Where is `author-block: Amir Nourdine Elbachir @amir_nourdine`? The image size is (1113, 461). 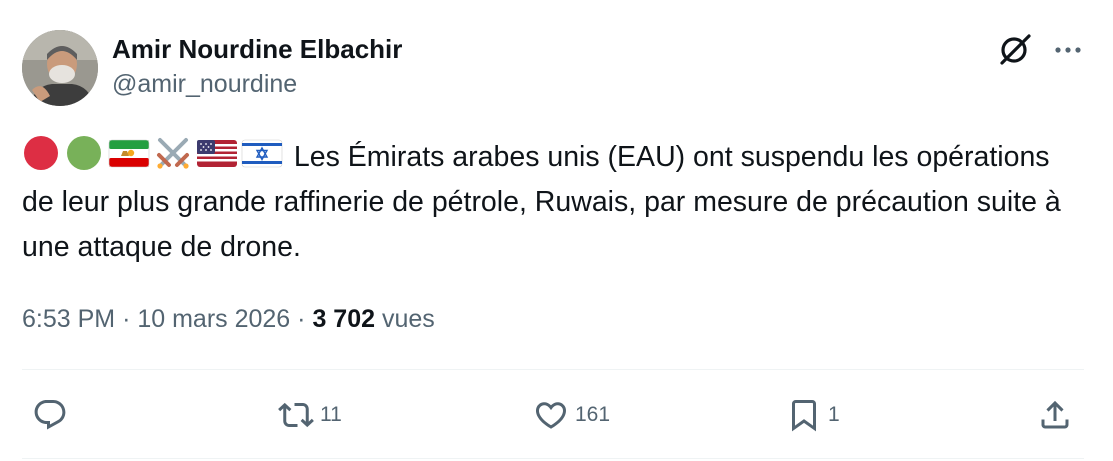
author-block: Amir Nourdine Elbachir @amir_nourdine is located at coordinates (257, 66).